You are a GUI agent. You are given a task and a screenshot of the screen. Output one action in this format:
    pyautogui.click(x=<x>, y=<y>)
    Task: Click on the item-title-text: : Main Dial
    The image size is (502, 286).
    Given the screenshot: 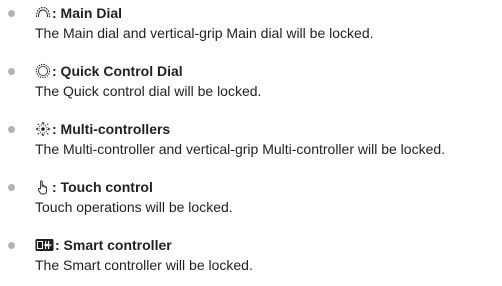 What is the action you would take?
    pyautogui.click(x=87, y=13)
    